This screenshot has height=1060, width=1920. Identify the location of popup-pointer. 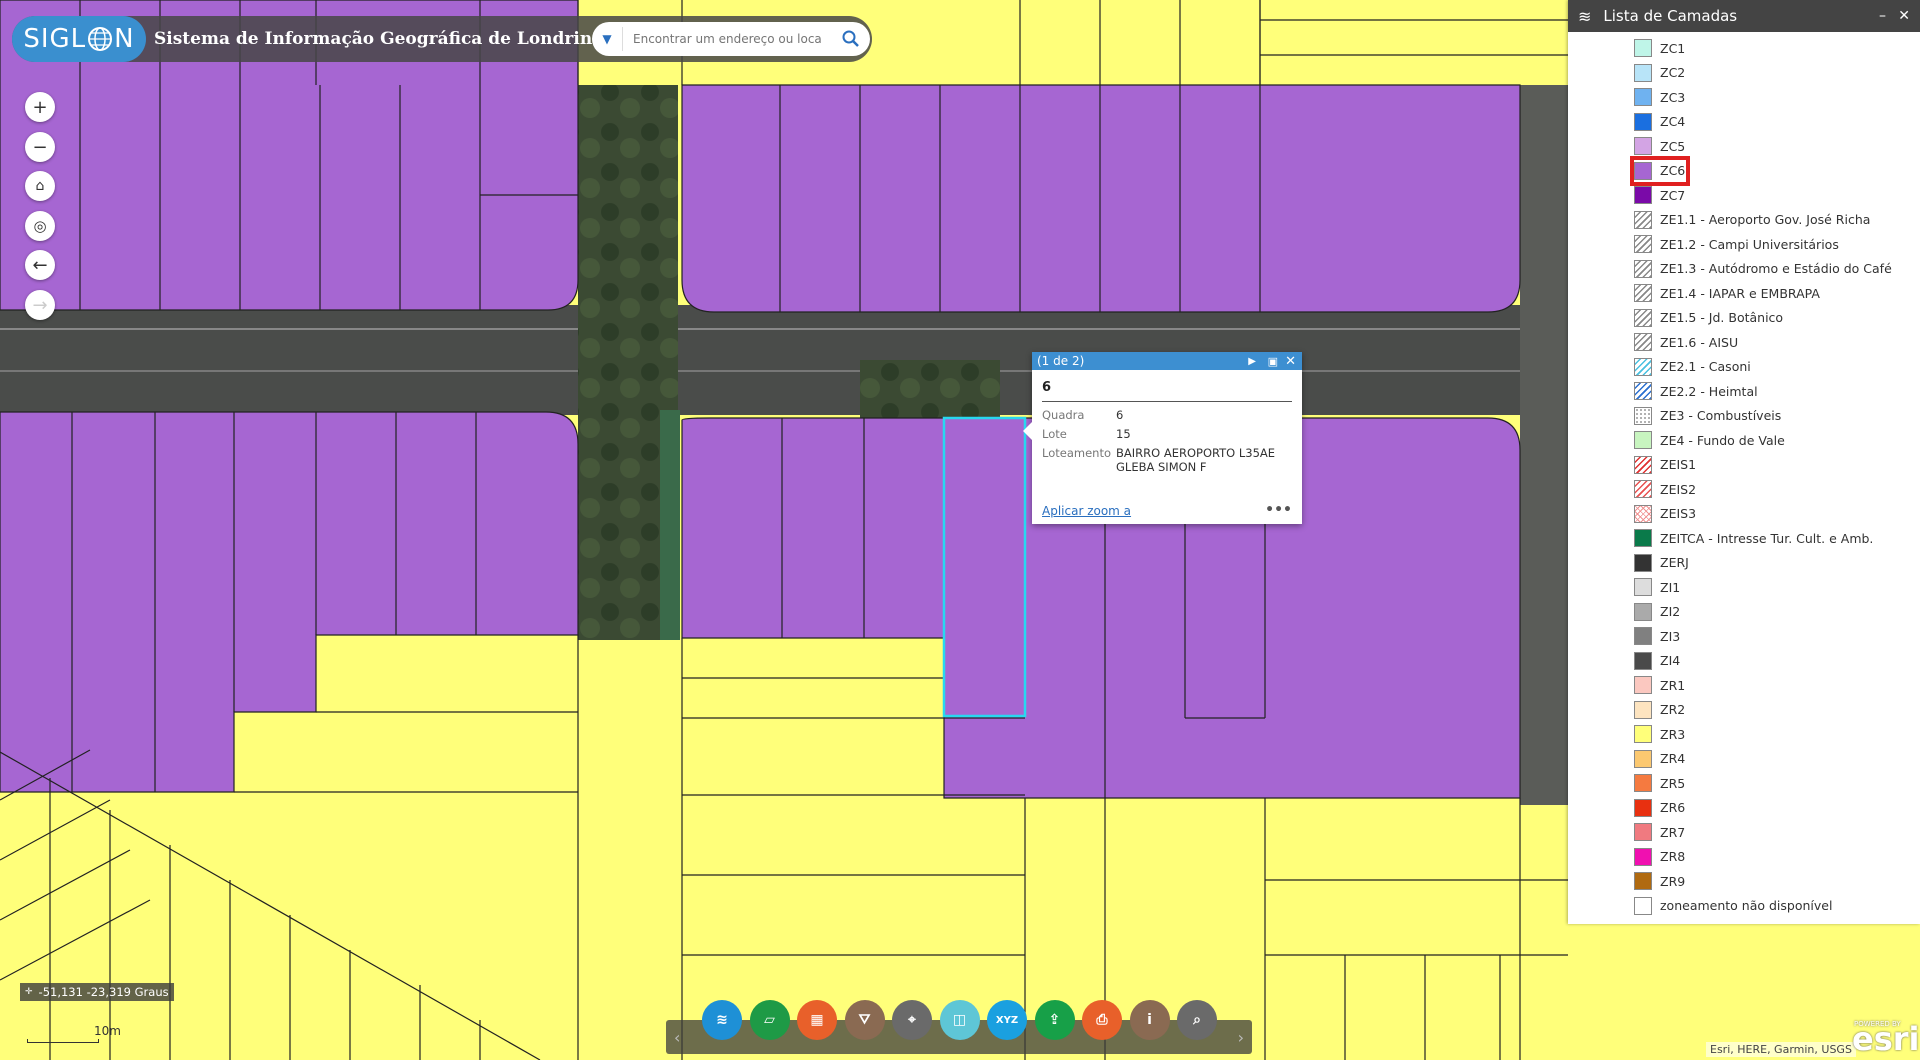
(1027, 431).